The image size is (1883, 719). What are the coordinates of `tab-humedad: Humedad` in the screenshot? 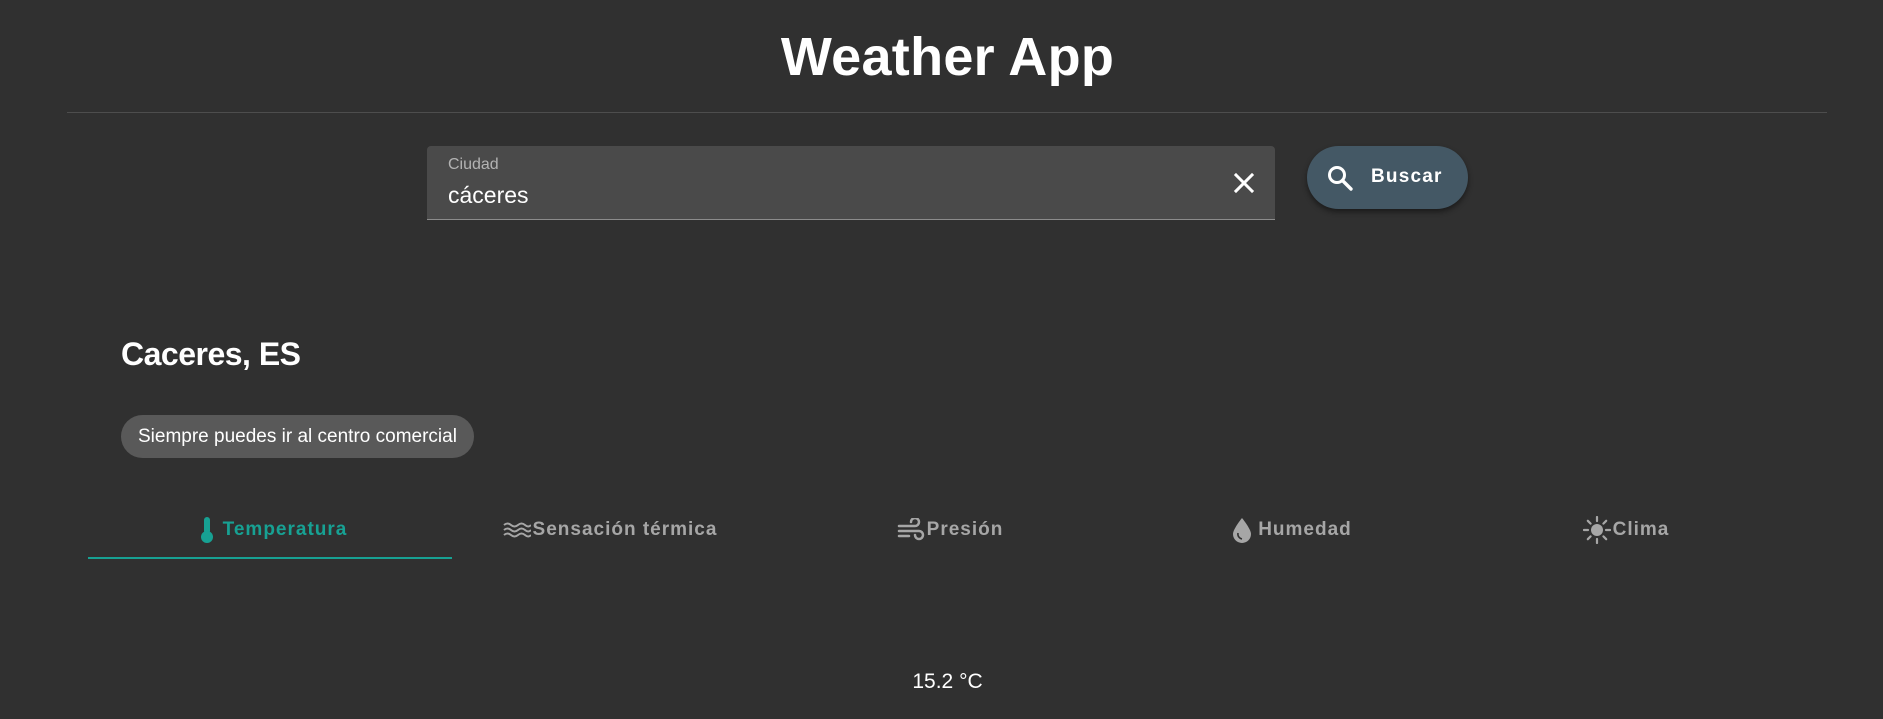 It's located at (1290, 530).